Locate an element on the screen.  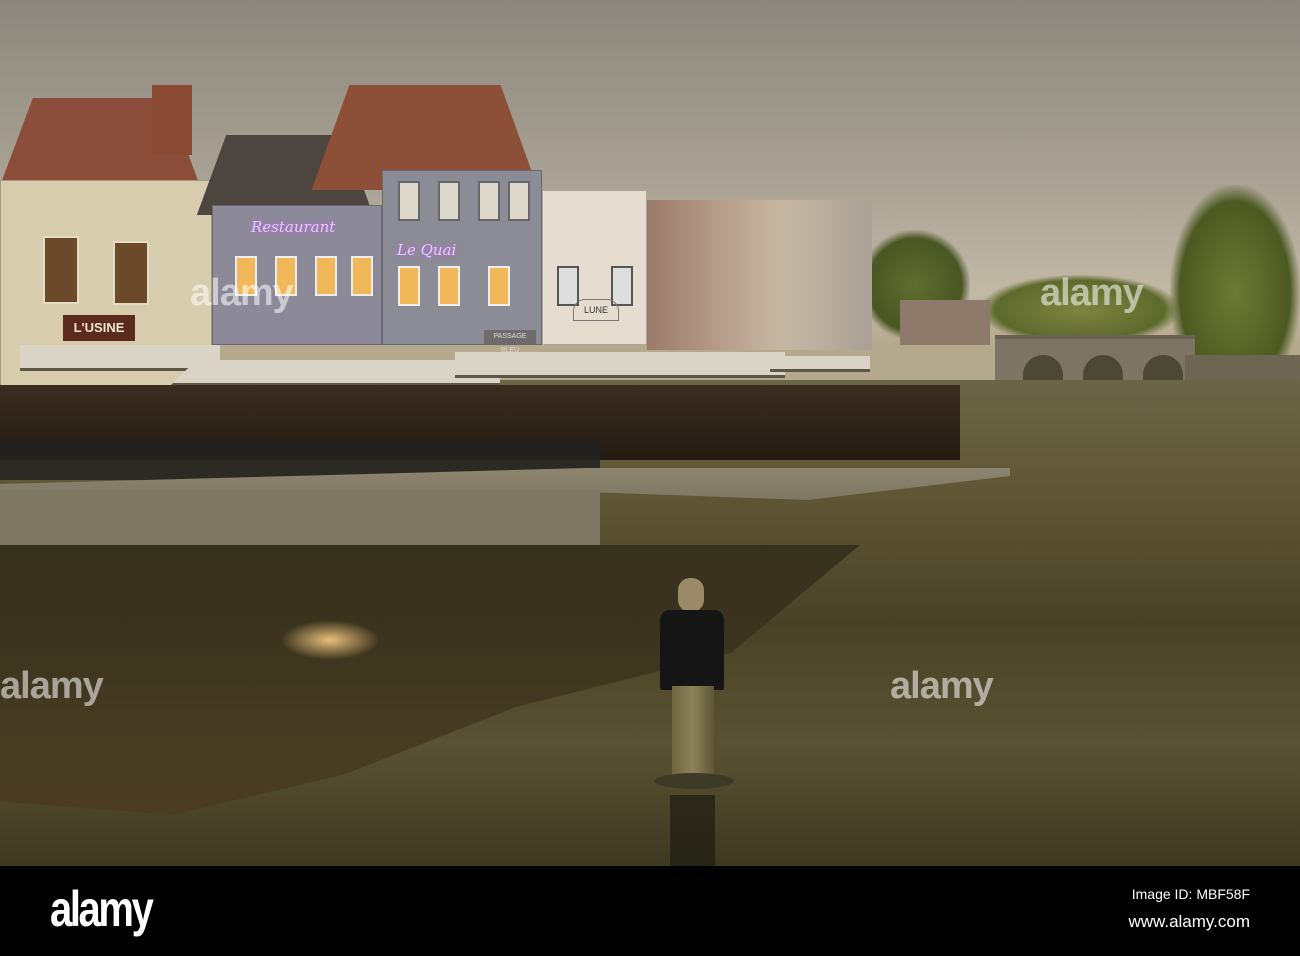
le-quai-sign: Le Quai is located at coordinates (427, 250).